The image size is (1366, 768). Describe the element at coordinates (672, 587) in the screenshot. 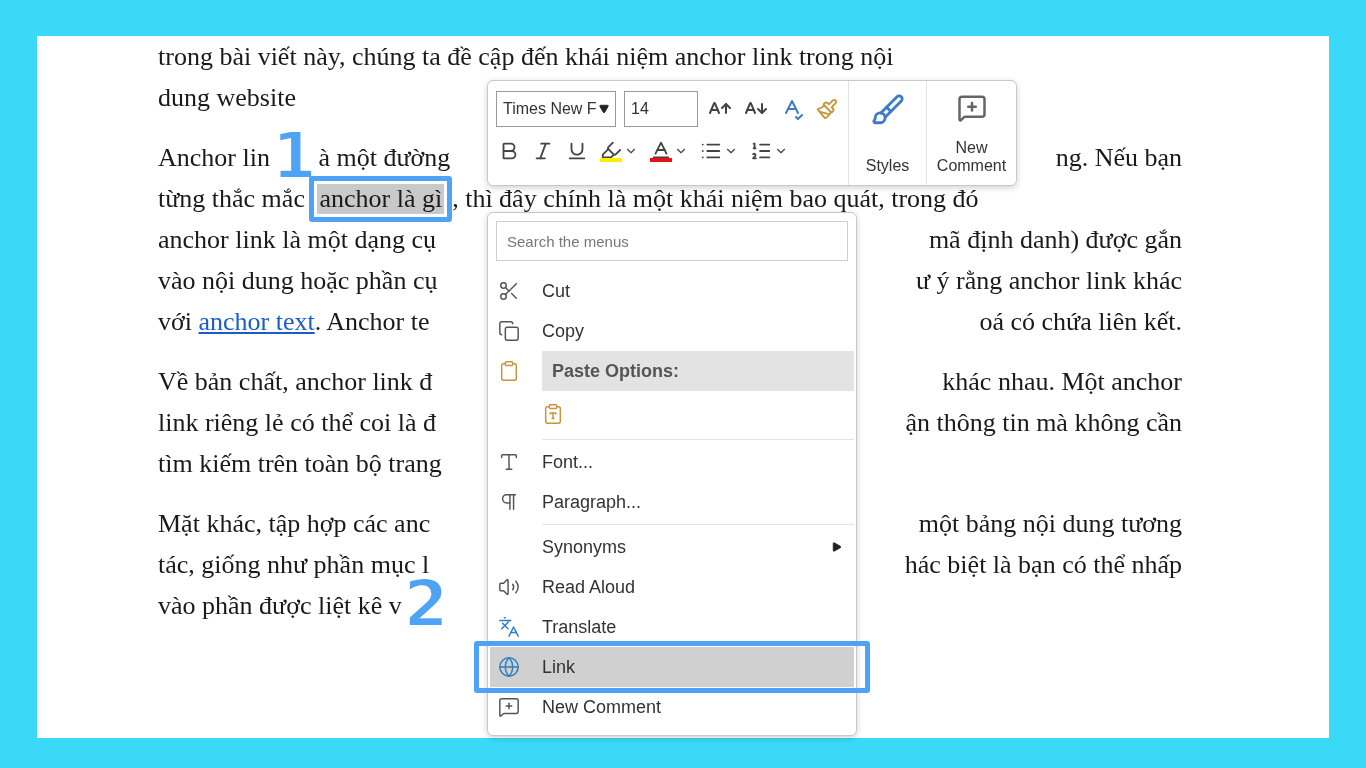

I see `menu-item: Read Aloud` at that location.